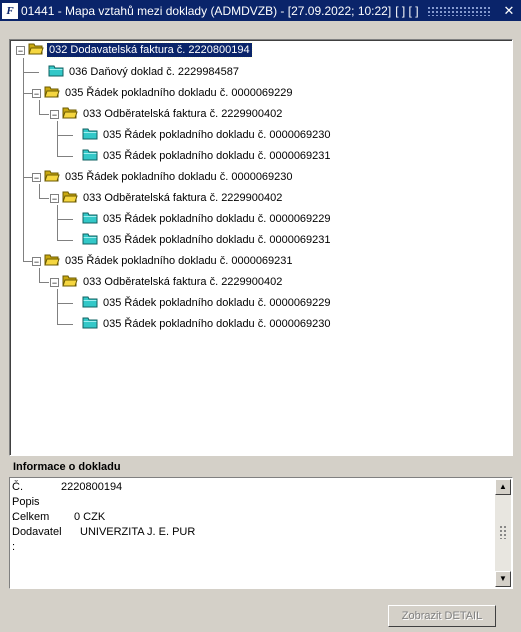  Describe the element at coordinates (458, 10) in the screenshot. I see `title-grip` at that location.